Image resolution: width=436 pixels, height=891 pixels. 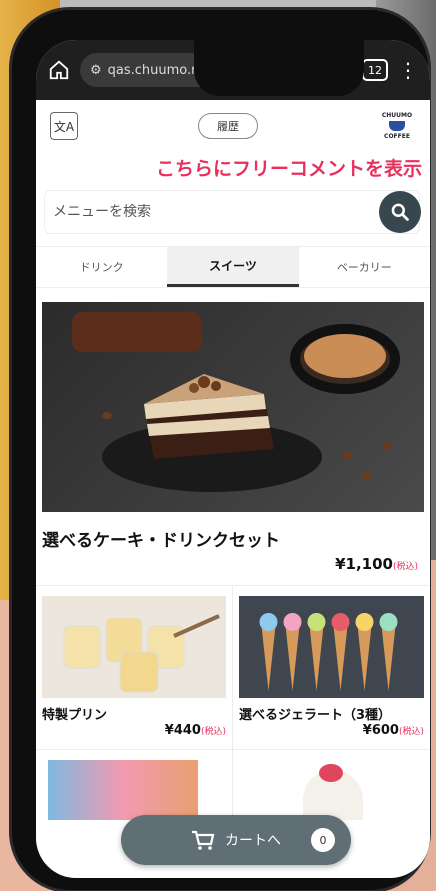 What do you see at coordinates (397, 115) in the screenshot?
I see `logo-top-text: CHUUMO` at bounding box center [397, 115].